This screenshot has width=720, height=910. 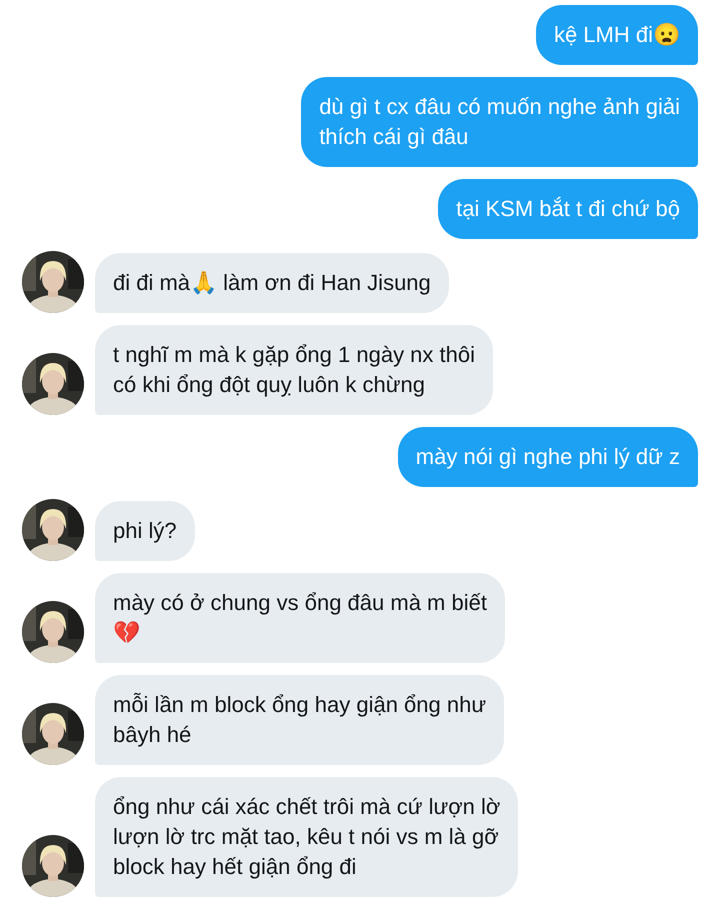 I want to click on message-bubble: dù gì t cx đâu có muốn nghe ảnh giải thích cái gì đâu, so click(x=499, y=122).